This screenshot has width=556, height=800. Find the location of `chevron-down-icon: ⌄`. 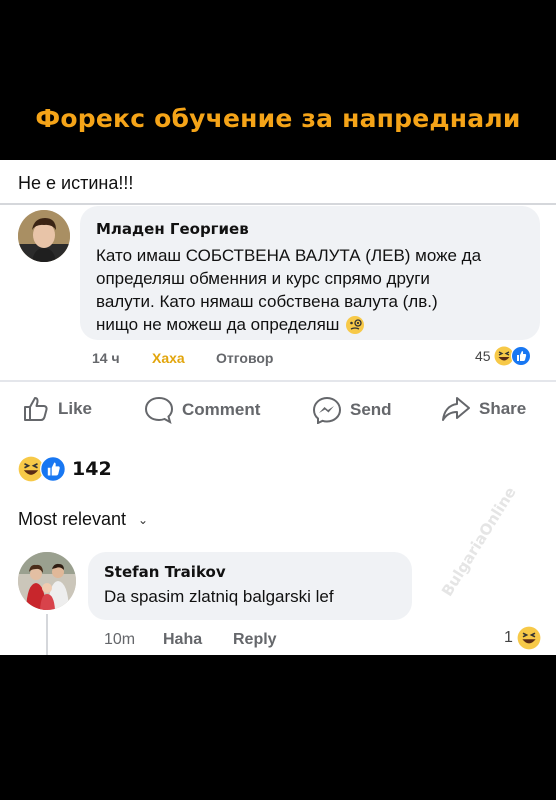

chevron-down-icon: ⌄ is located at coordinates (143, 519).